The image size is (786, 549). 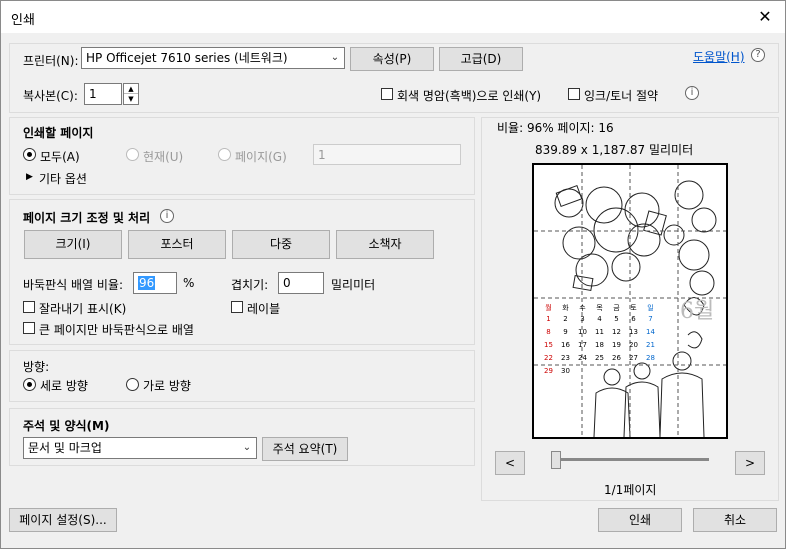 What do you see at coordinates (23, 20) in the screenshot?
I see `window-title: 인쇄` at bounding box center [23, 20].